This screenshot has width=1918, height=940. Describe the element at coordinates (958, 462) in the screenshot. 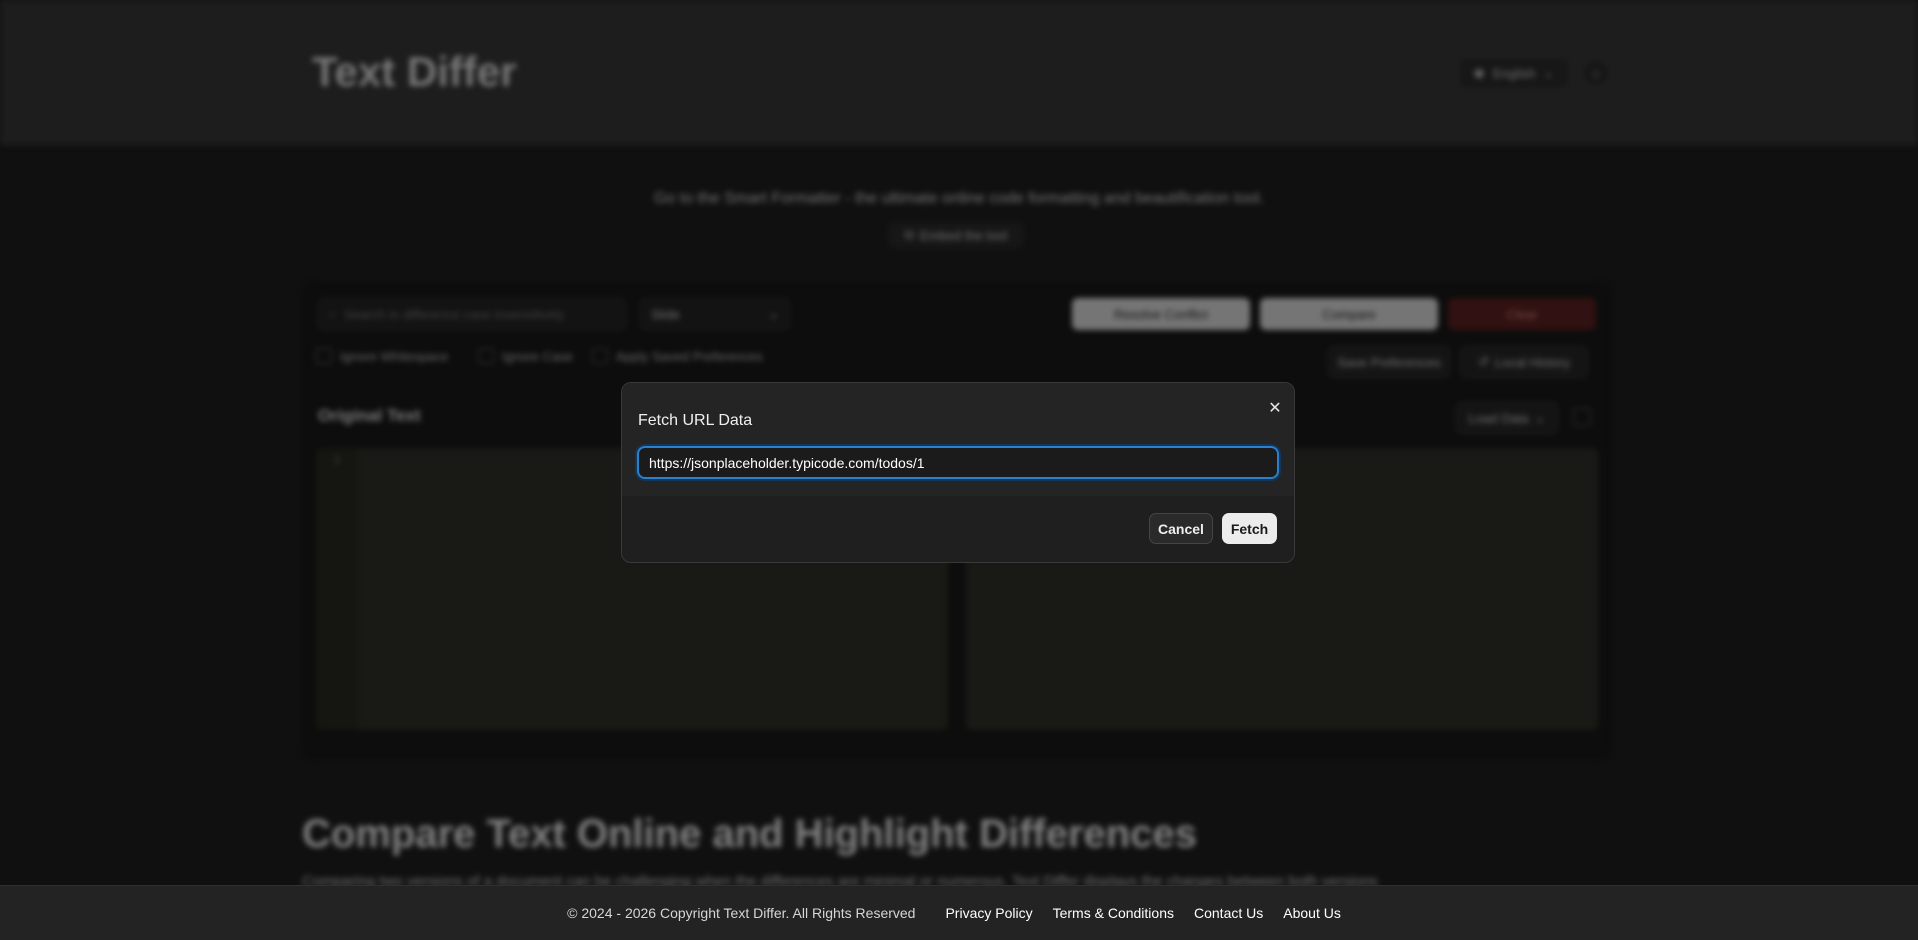

I see `url-input` at that location.